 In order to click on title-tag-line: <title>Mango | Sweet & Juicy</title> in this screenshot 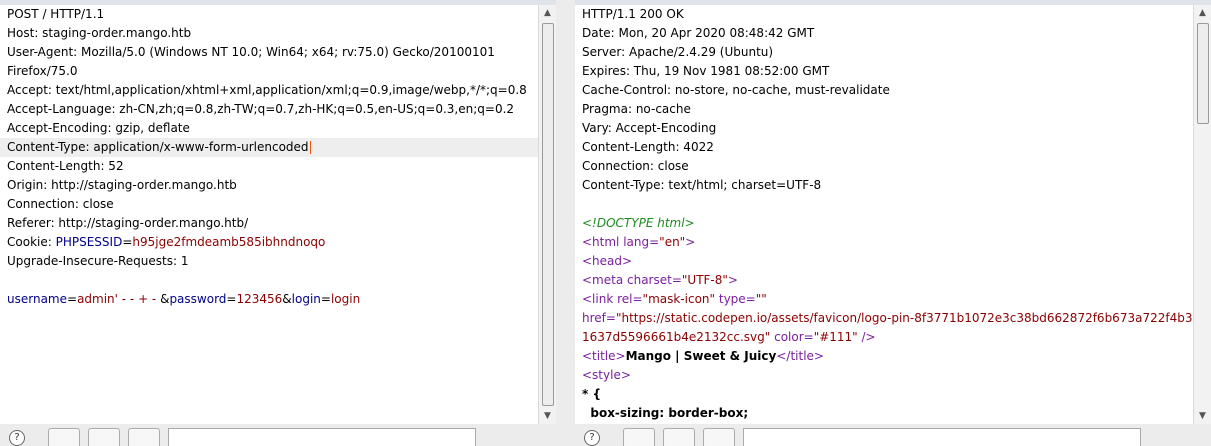, I will do `click(884, 356)`.